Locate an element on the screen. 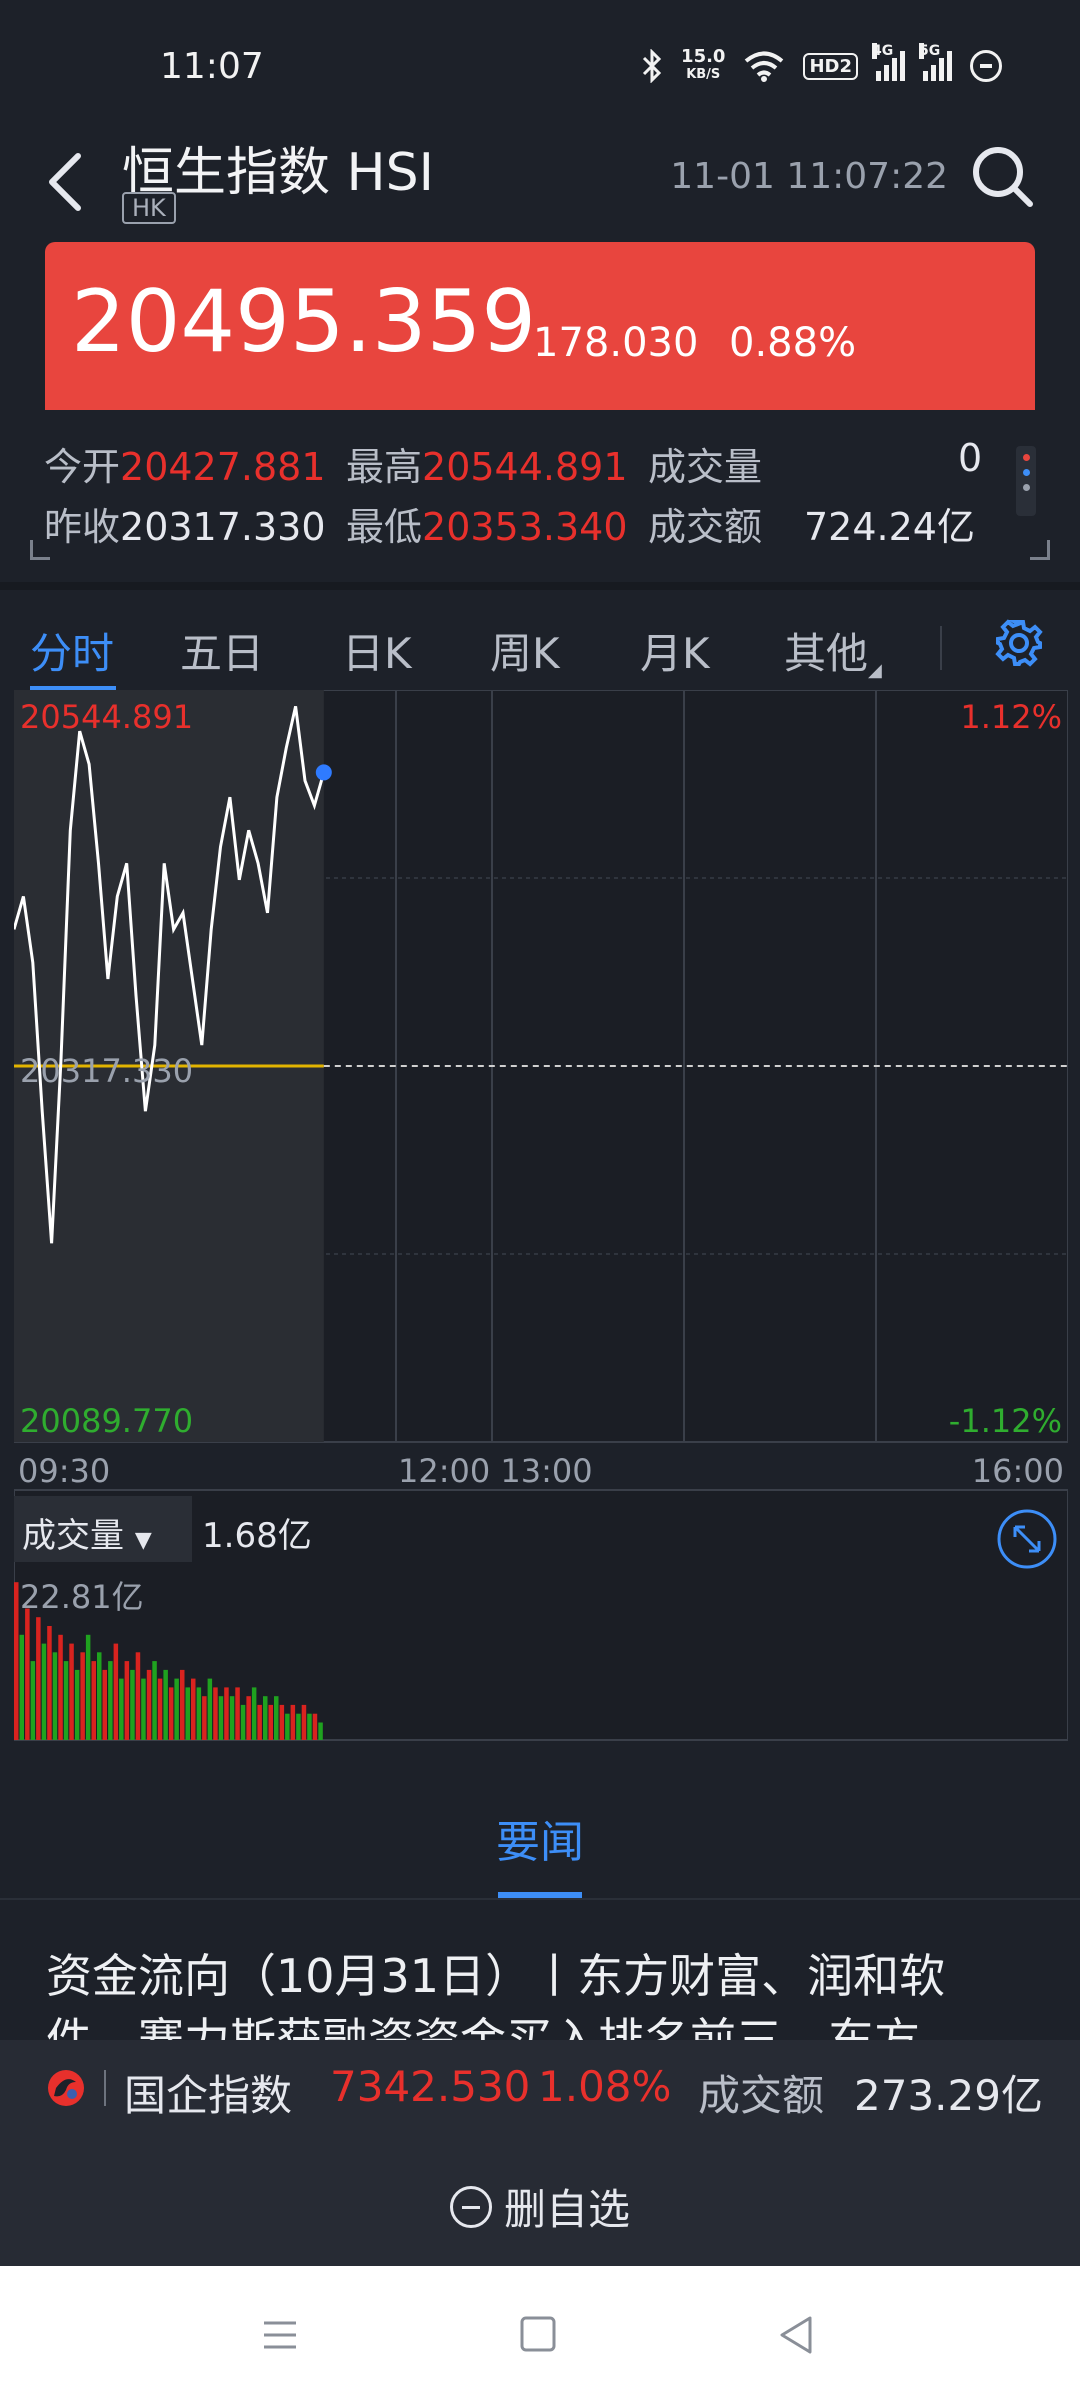 The image size is (1080, 2400). hk-flag-icon is located at coordinates (66, 2088).